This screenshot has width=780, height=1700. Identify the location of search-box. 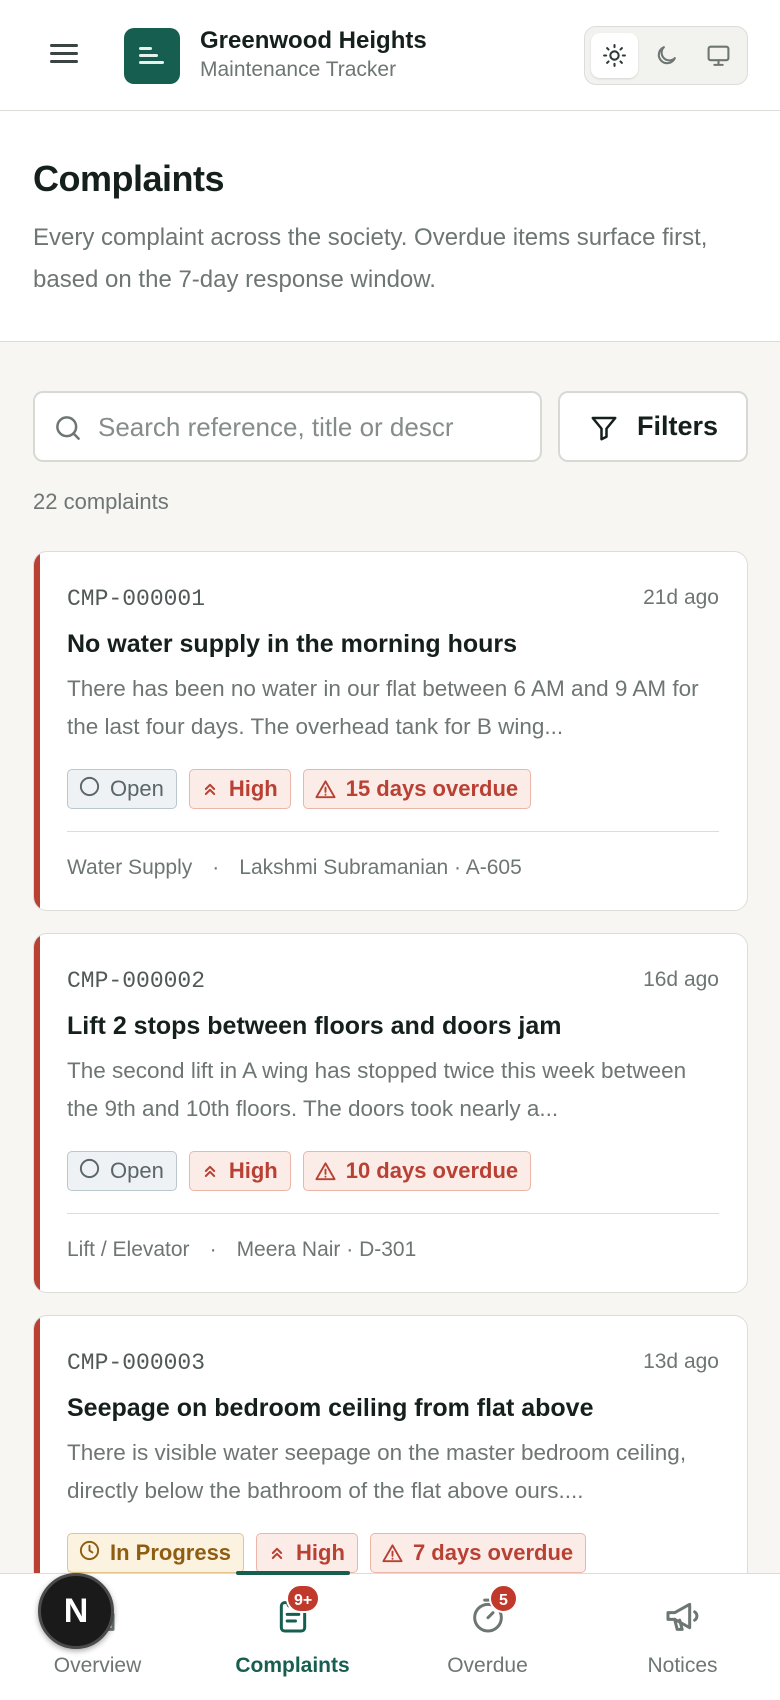
(287, 426).